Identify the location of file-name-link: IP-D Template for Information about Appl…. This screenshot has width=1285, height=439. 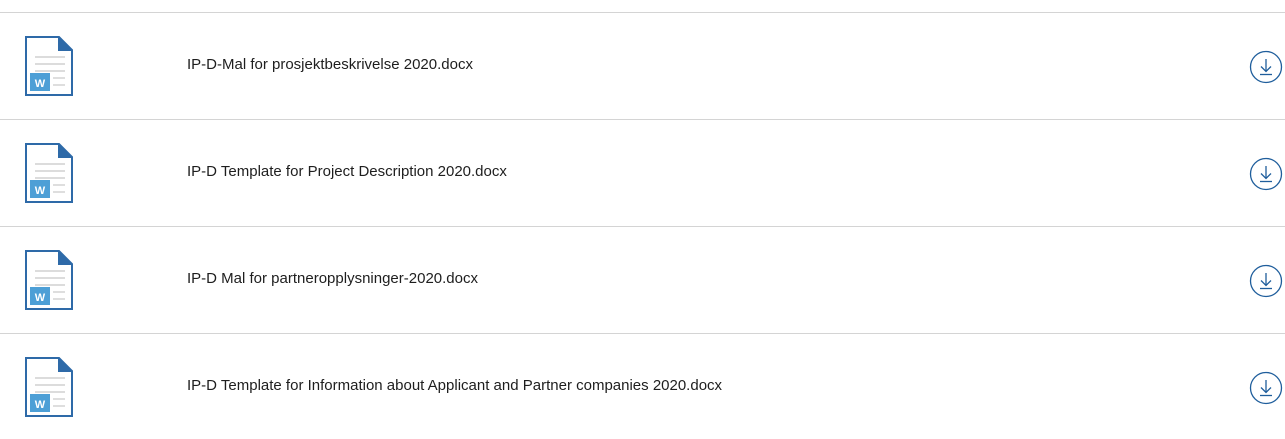
(454, 386).